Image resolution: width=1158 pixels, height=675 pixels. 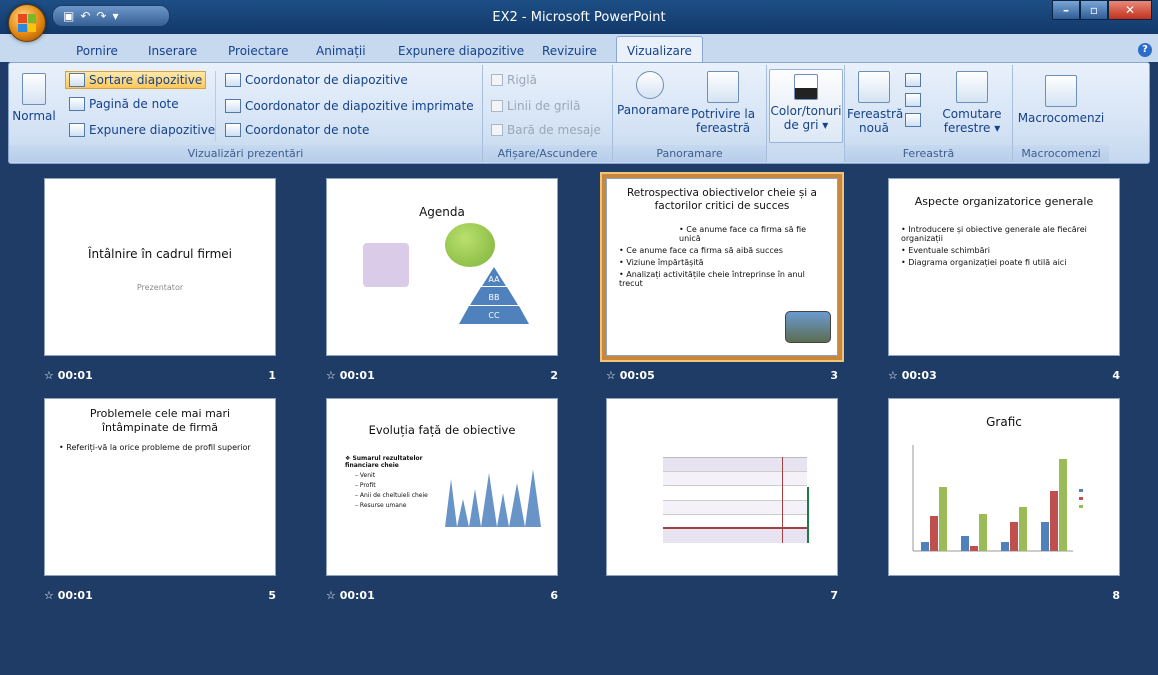 What do you see at coordinates (160, 254) in the screenshot?
I see `slide-title: Întâlnire în cadrul firmei` at bounding box center [160, 254].